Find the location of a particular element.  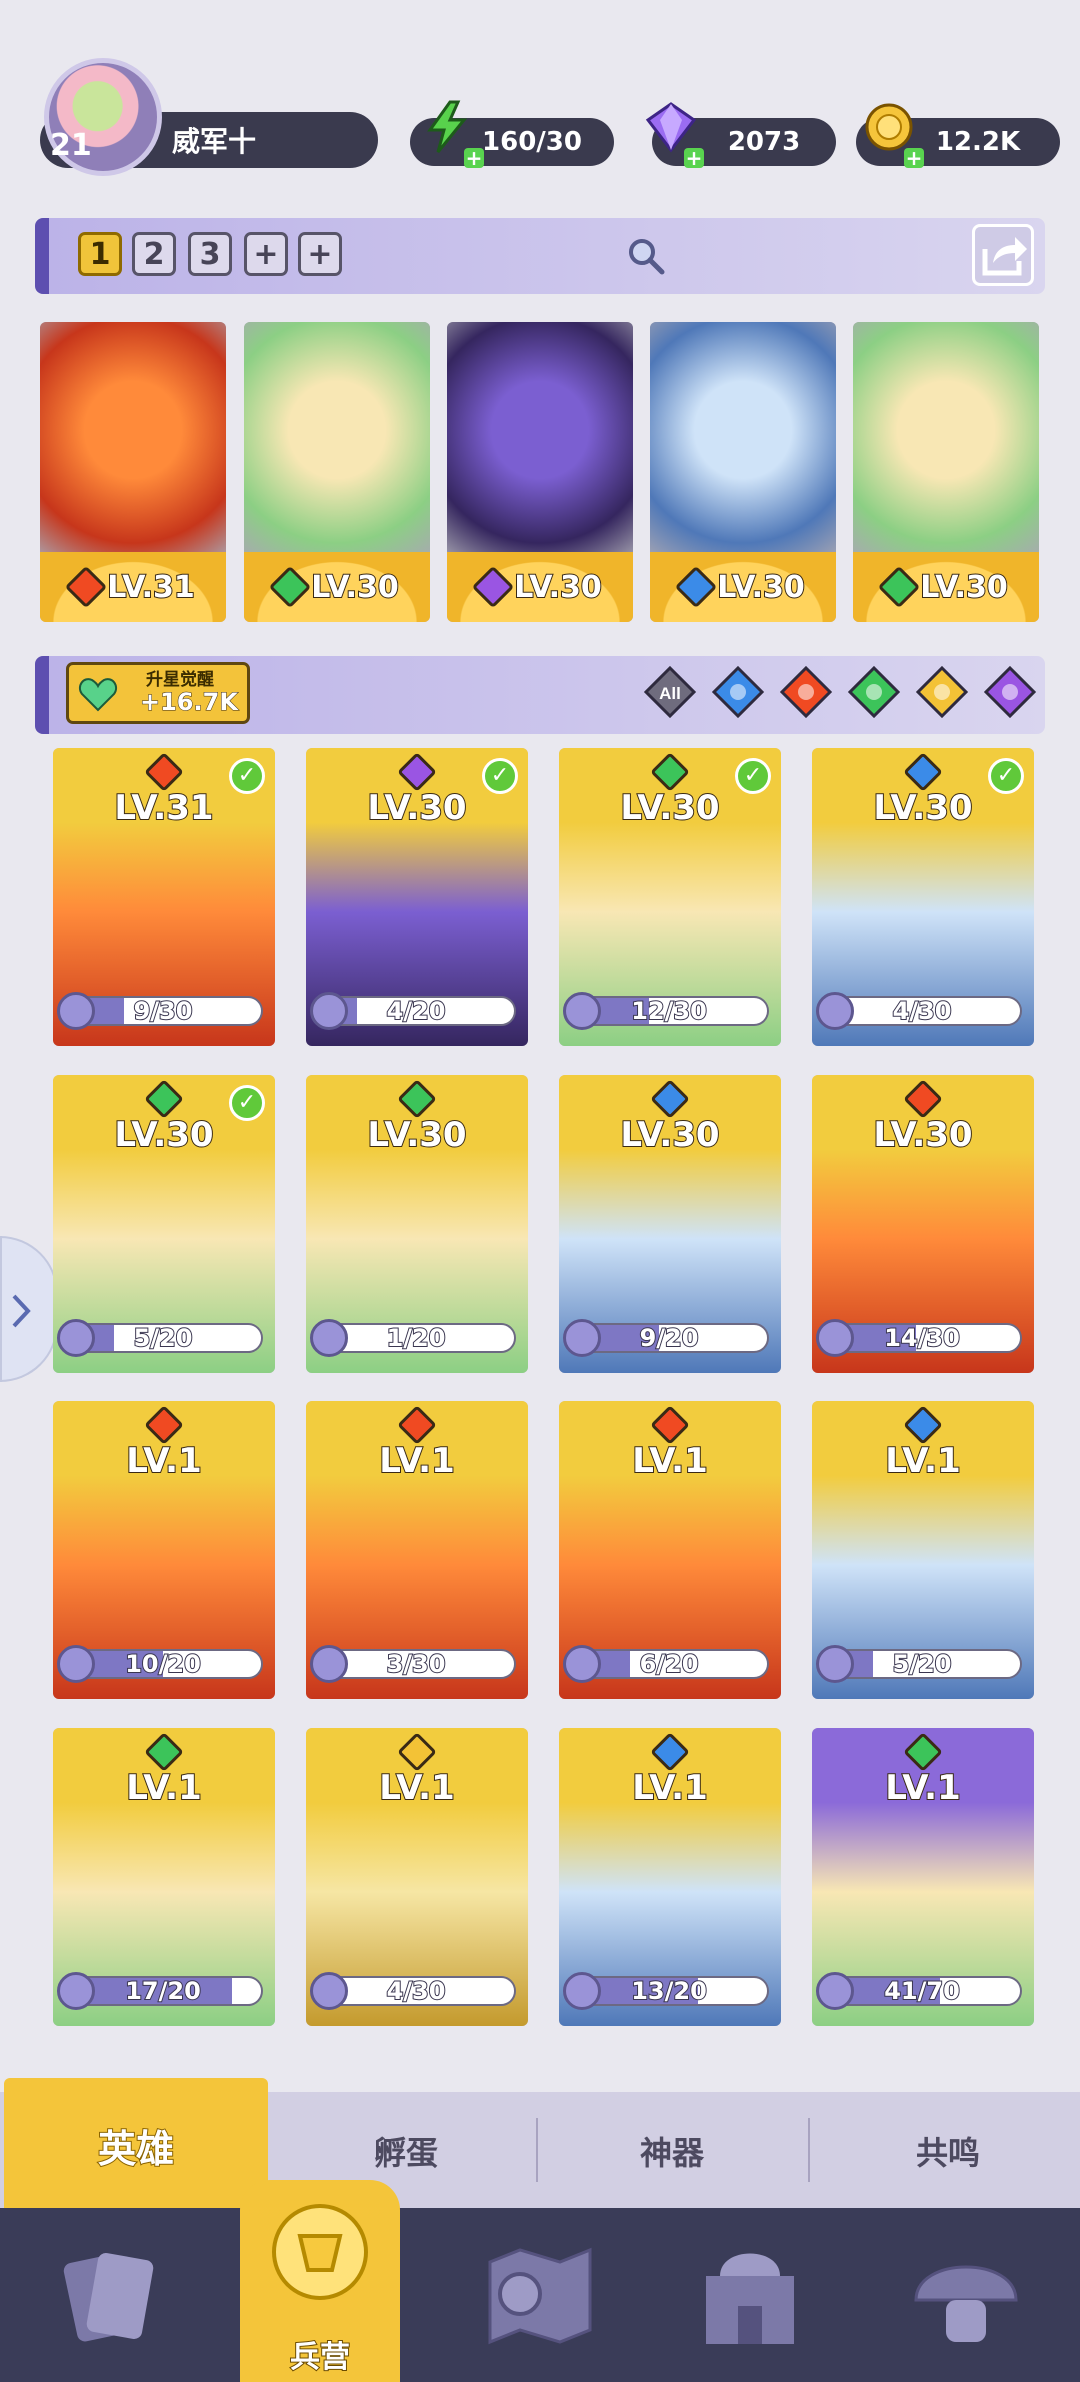

team-hero-card: LV.31 is located at coordinates (133, 472).